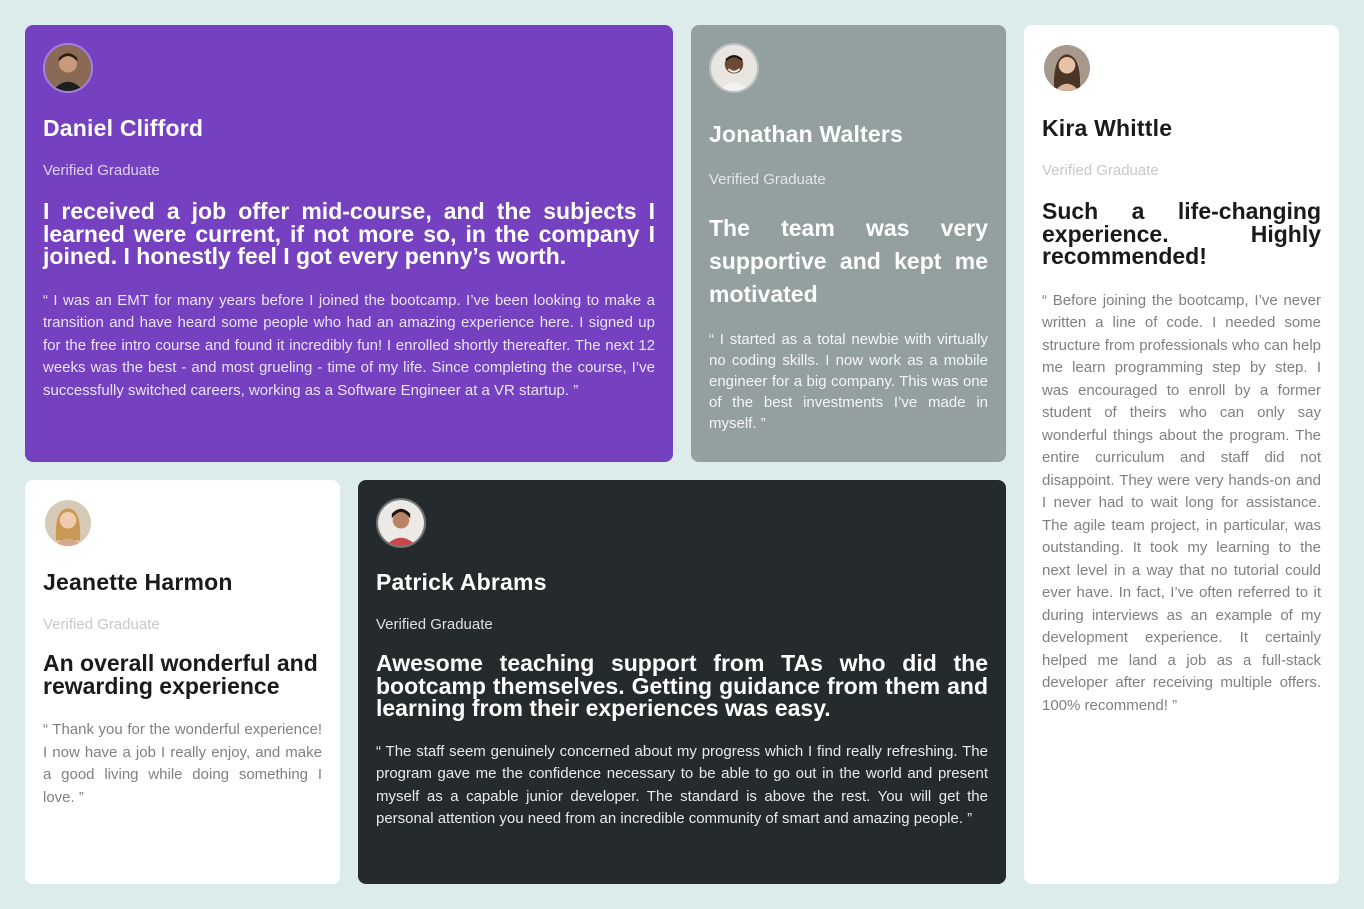  What do you see at coordinates (1107, 128) in the screenshot?
I see `author-name: Kira Whittle` at bounding box center [1107, 128].